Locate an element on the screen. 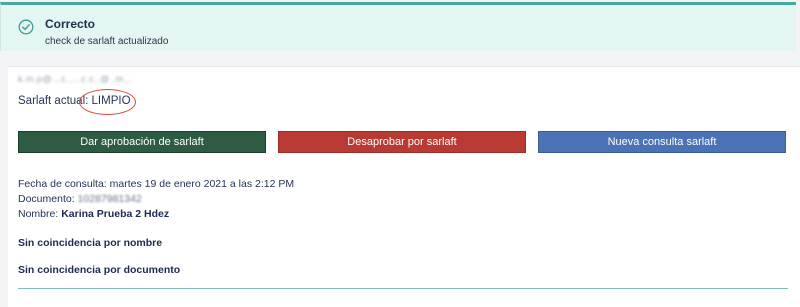 Image resolution: width=800 pixels, height=307 pixels. document: Documento: 10287981342 is located at coordinates (80, 199).